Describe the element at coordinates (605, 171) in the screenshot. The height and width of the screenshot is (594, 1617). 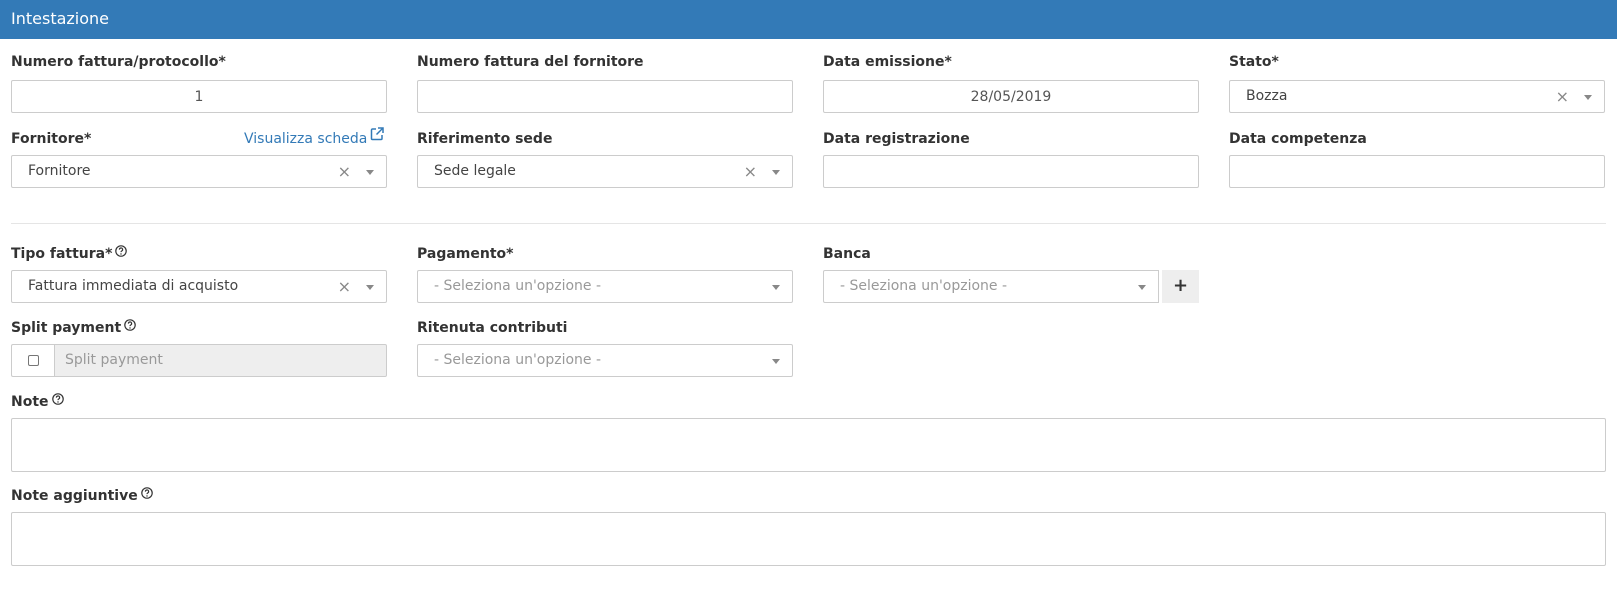
I see `riferimento-sede-select: Sede legale ×` at that location.